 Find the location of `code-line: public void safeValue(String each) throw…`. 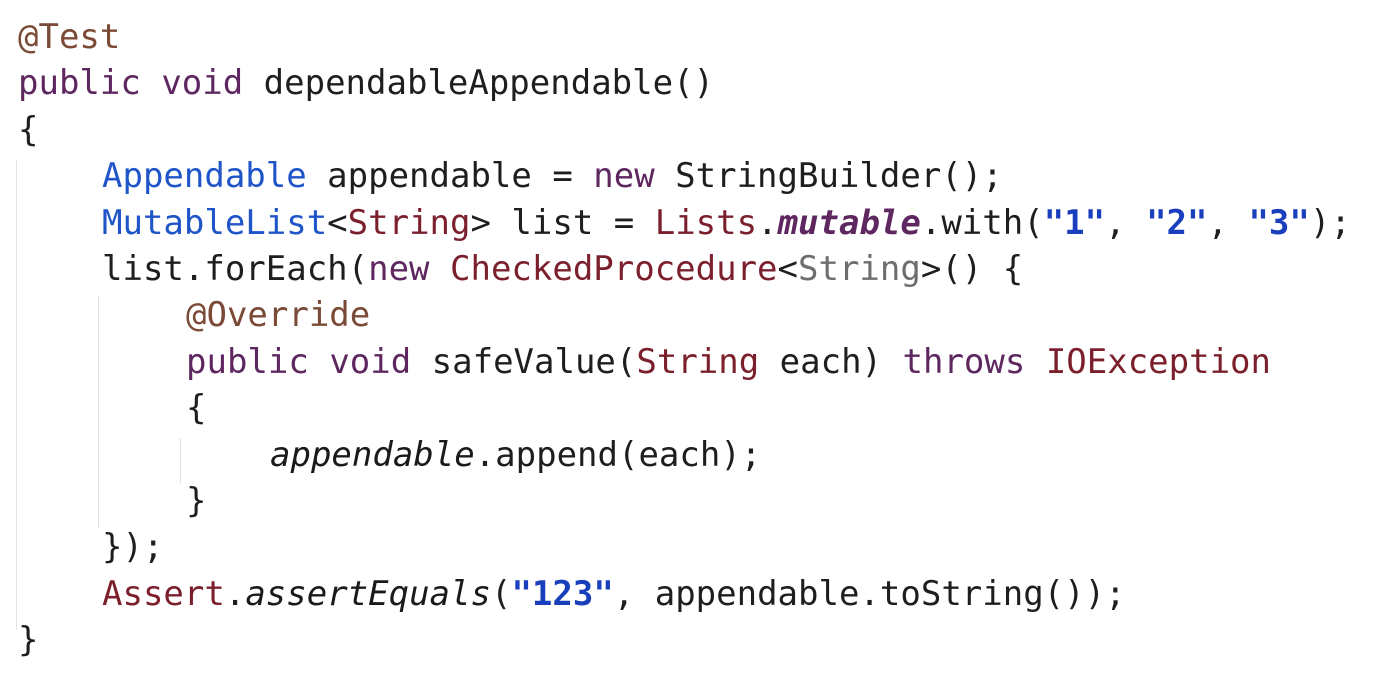

code-line: public void safeValue(String each) throw… is located at coordinates (728, 362).